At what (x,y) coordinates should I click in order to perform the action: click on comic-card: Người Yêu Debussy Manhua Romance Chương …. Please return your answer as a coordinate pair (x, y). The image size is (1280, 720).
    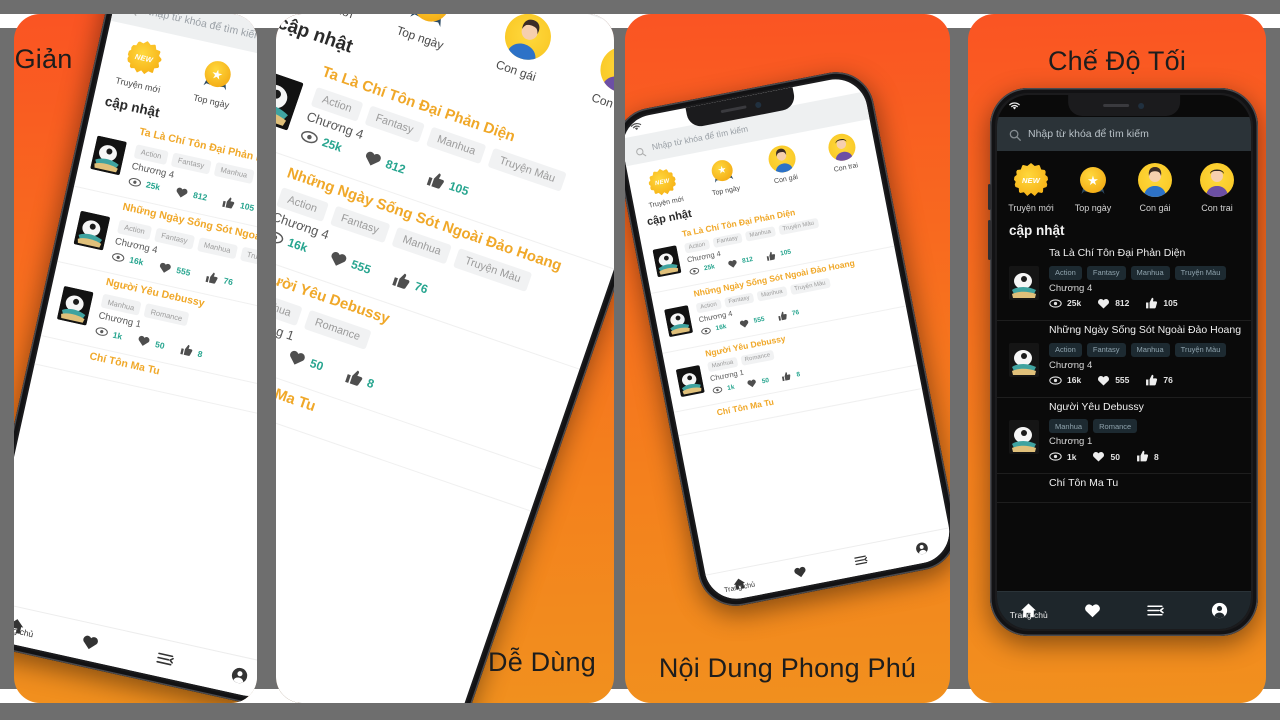
    Looking at the image, I should click on (1124, 436).